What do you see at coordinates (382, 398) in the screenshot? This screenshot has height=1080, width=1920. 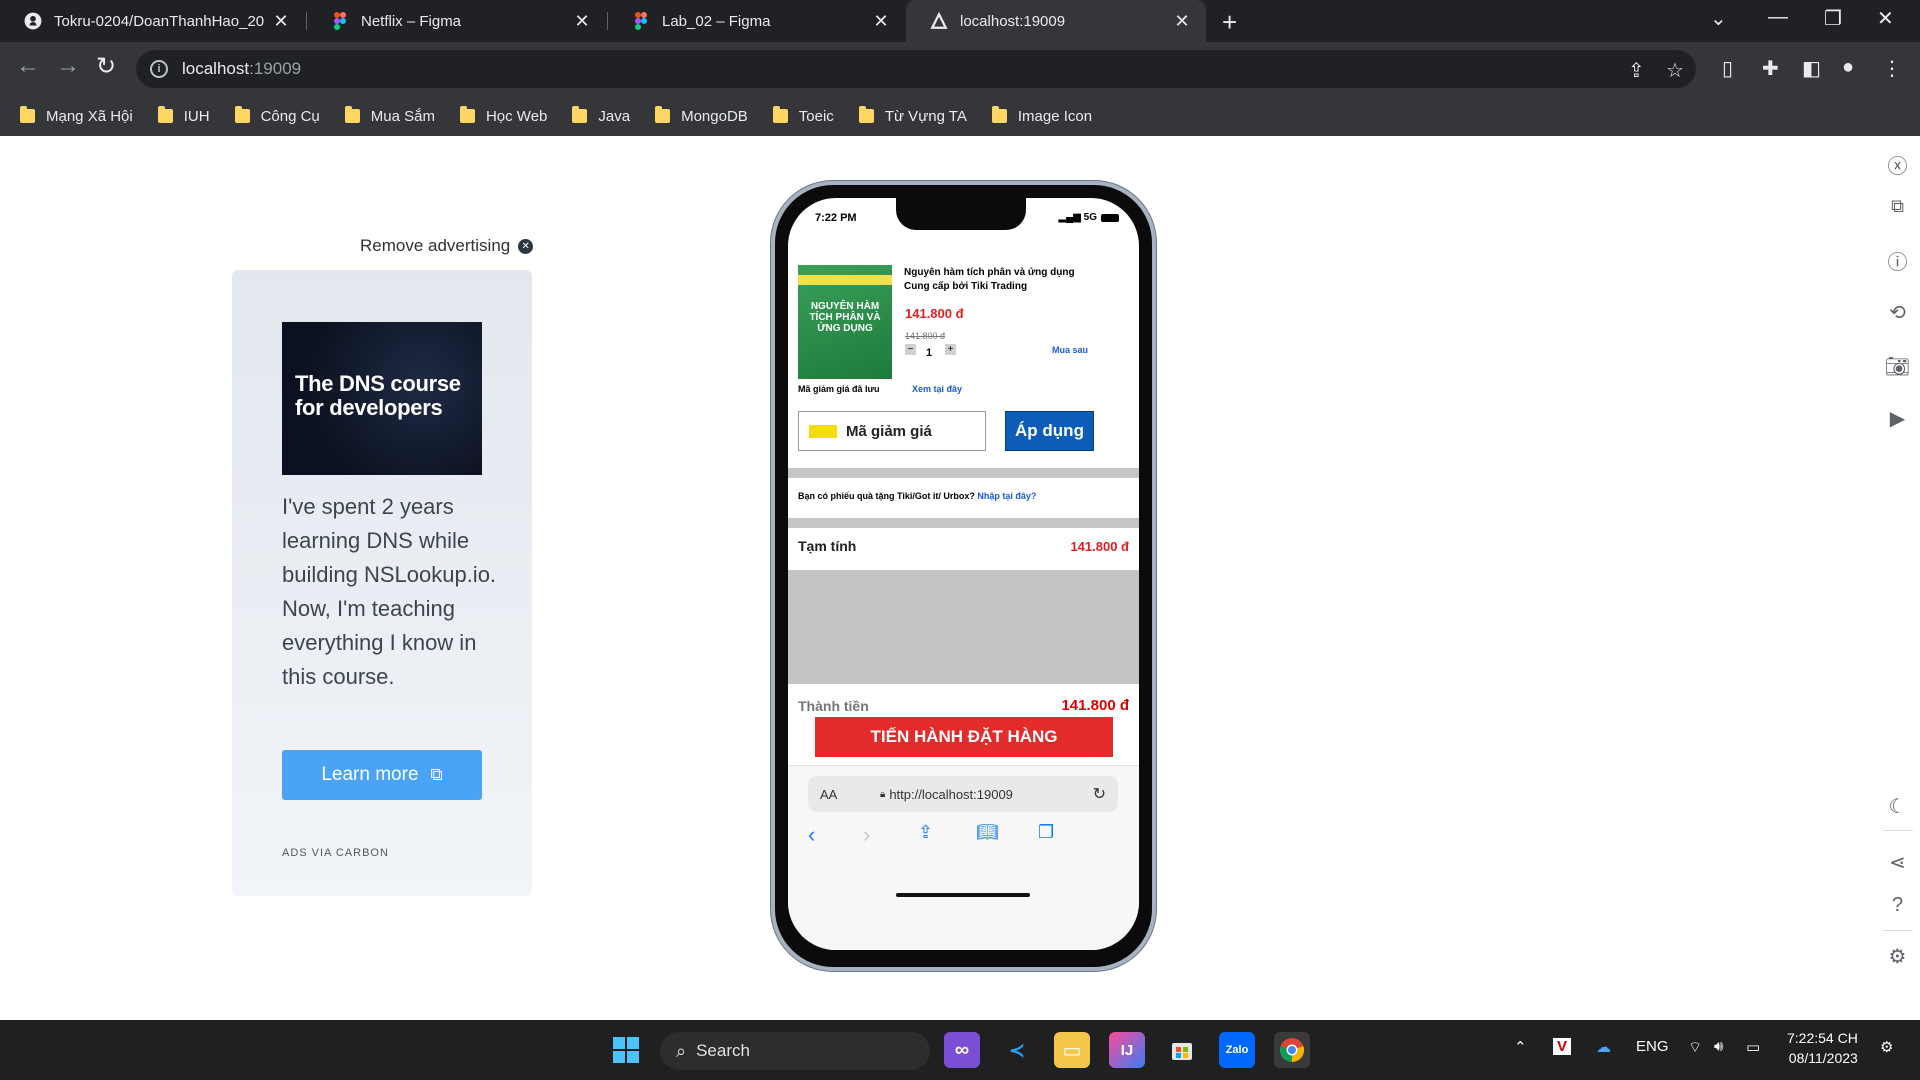 I see `ad-image: The DNS course for developers` at bounding box center [382, 398].